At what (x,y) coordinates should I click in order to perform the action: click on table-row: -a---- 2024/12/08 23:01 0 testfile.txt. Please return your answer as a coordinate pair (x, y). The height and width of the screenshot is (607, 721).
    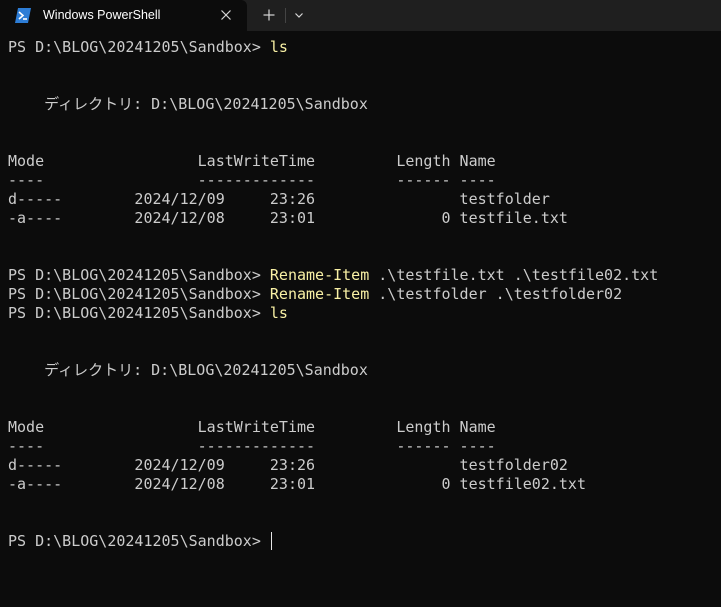
    Looking at the image, I should click on (288, 218).